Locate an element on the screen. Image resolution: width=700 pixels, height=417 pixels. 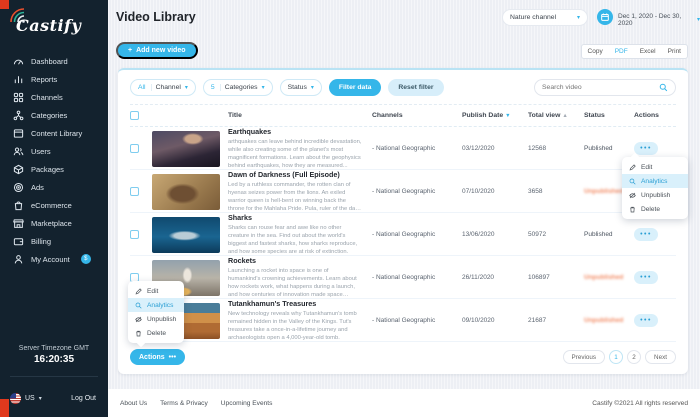
total-views: 3658 is located at coordinates (535, 192).